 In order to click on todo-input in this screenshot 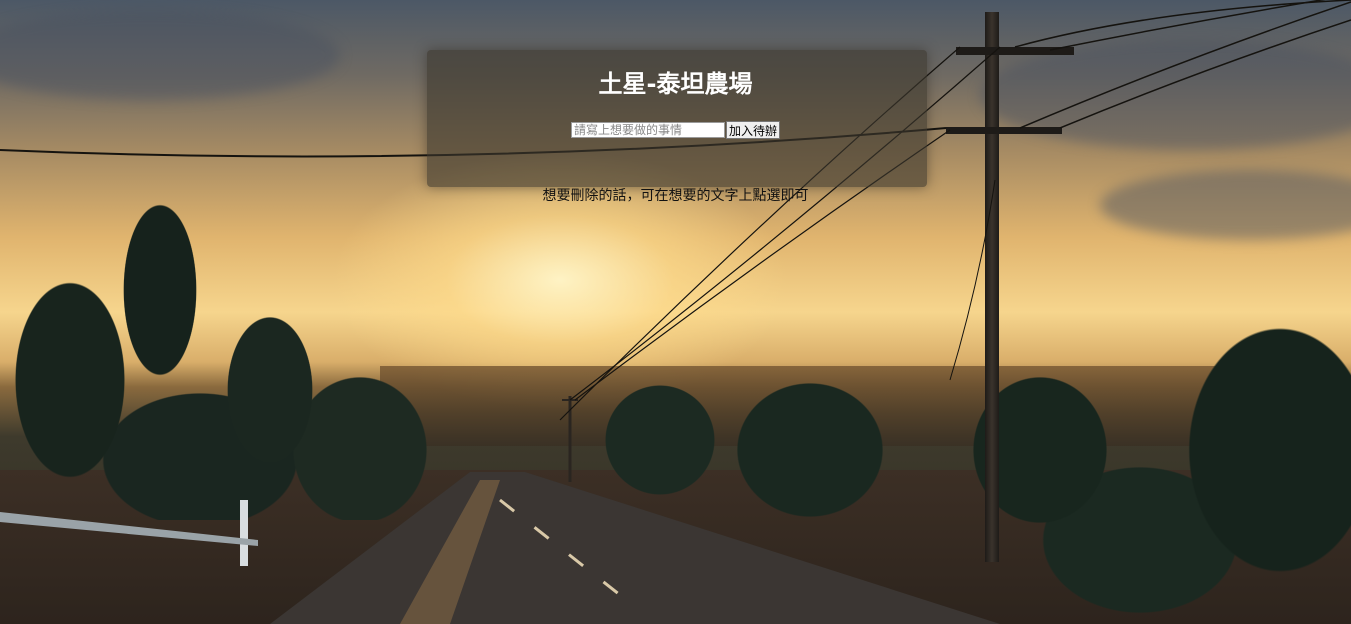, I will do `click(648, 130)`.